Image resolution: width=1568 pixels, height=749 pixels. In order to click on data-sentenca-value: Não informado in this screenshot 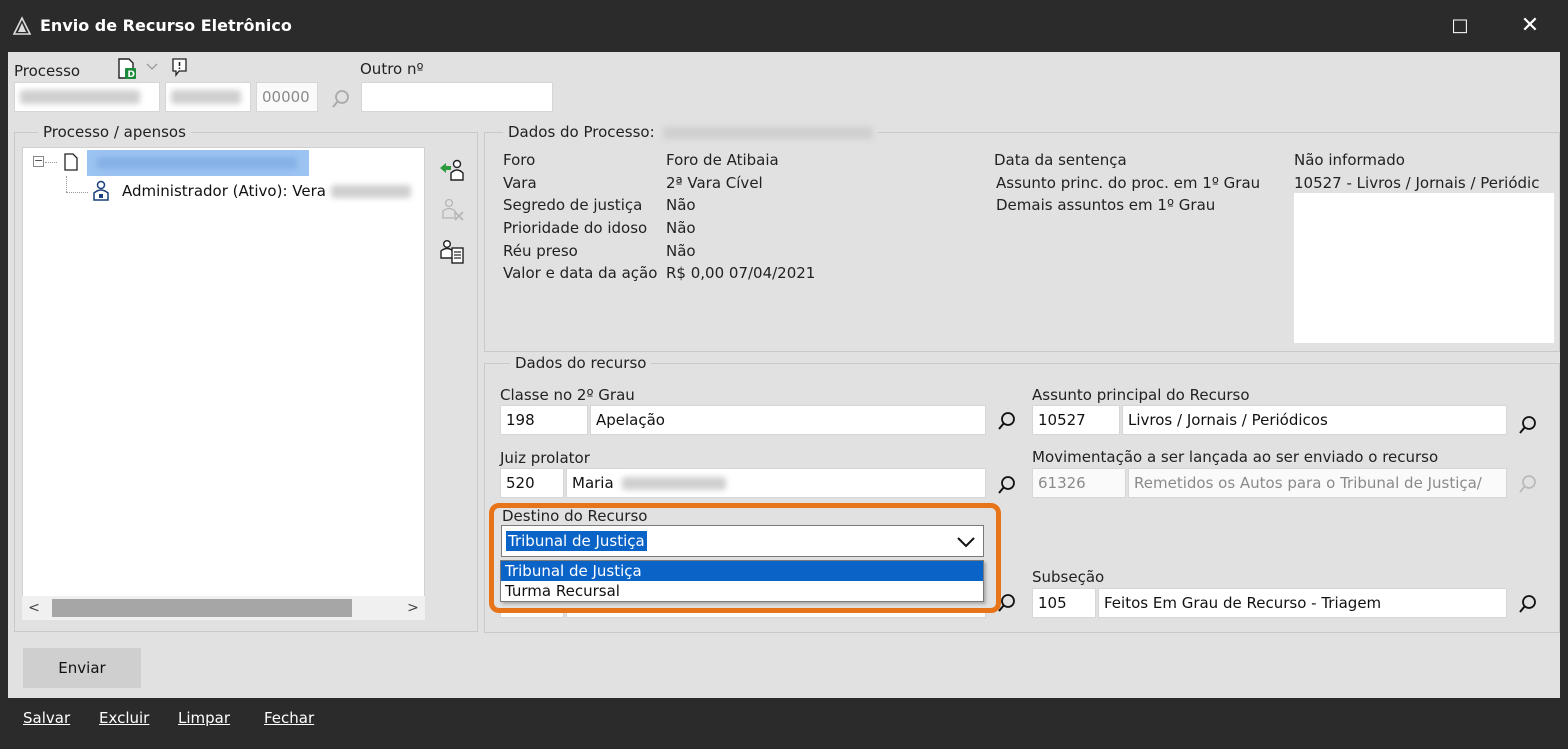, I will do `click(1349, 160)`.